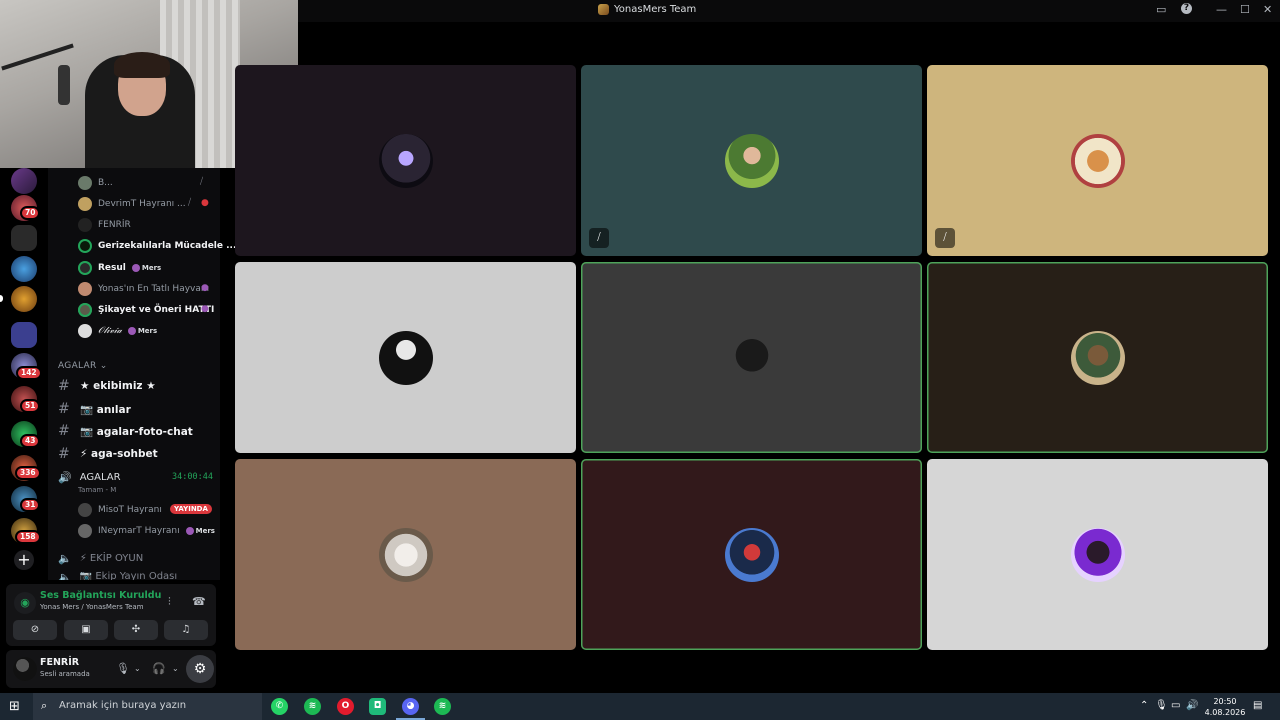 Image resolution: width=1280 pixels, height=720 pixels. What do you see at coordinates (14, 706) in the screenshot?
I see `windows-start-icon: ⊞` at bounding box center [14, 706].